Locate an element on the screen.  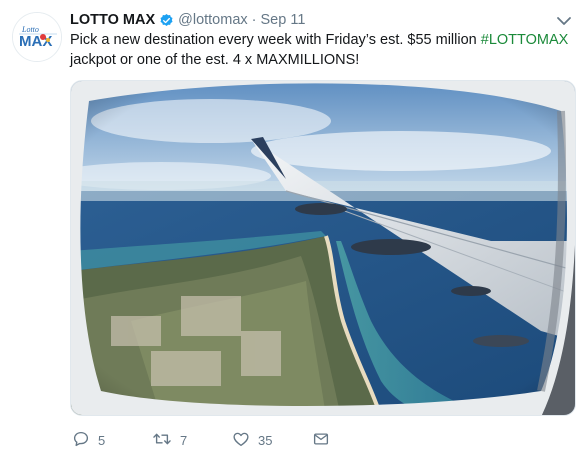
retweet-button: 7 is located at coordinates (192, 440).